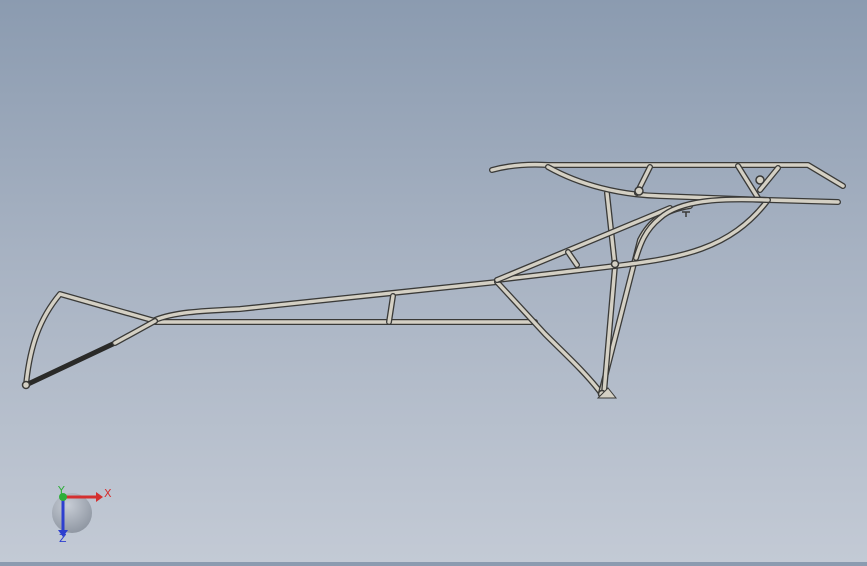  What do you see at coordinates (63, 538) in the screenshot?
I see `z-axis-label: Z` at bounding box center [63, 538].